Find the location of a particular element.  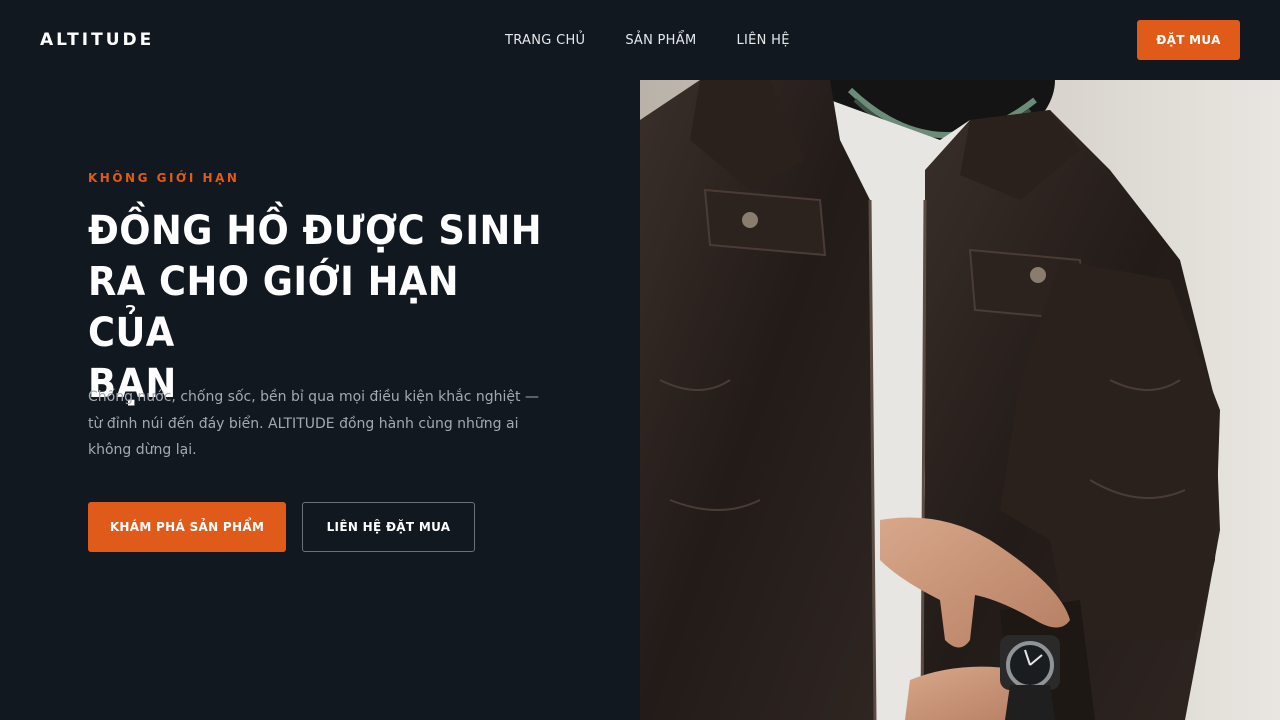

headline-line-2: RA CHO GIỚI HẠN CỦA is located at coordinates (274, 307).